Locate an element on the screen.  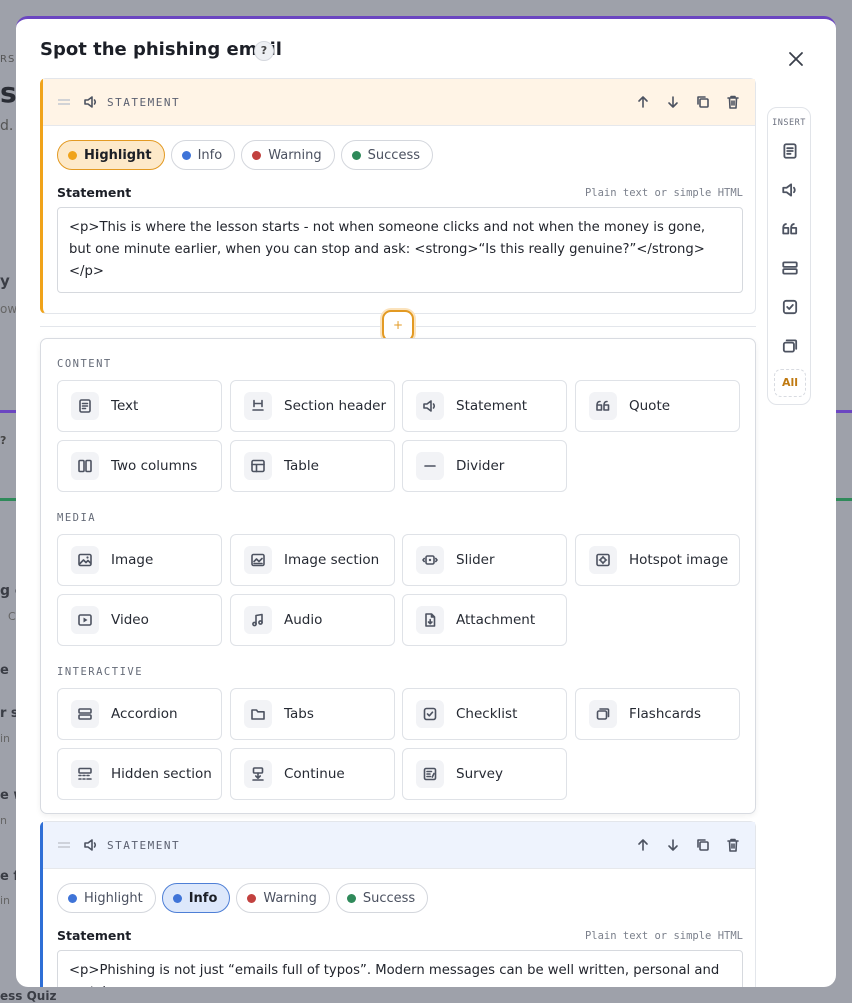
background-fragment: C is located at coordinates (12, 616).